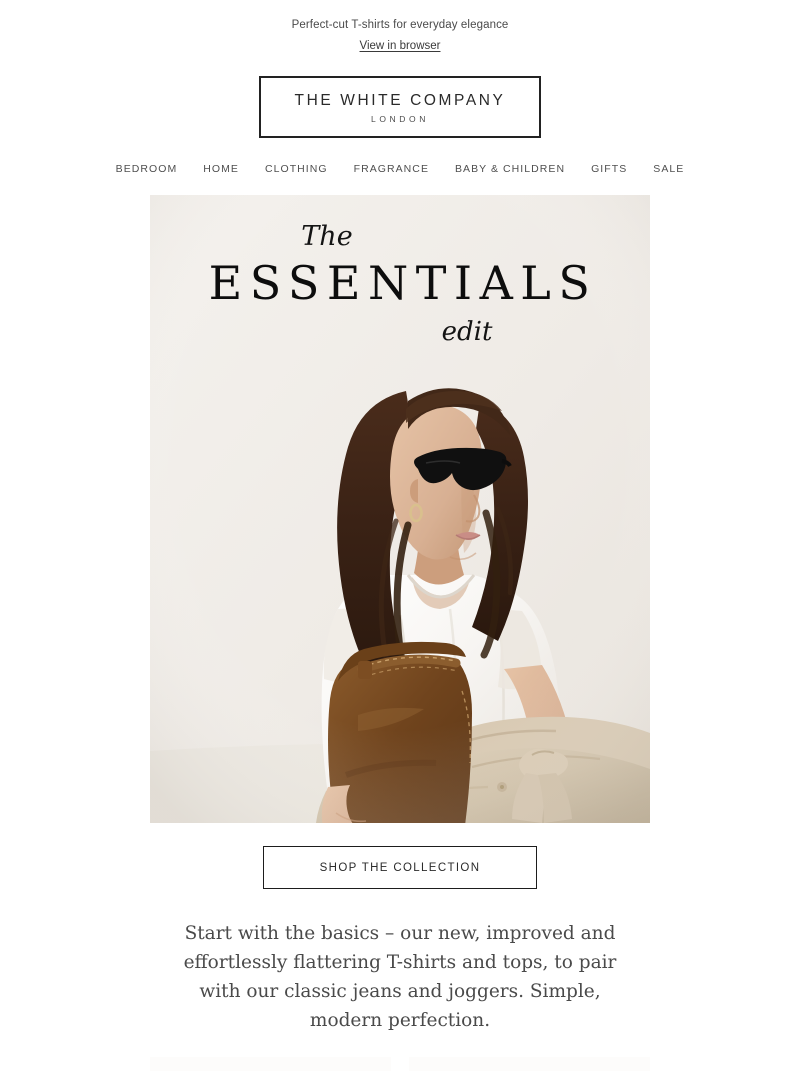  What do you see at coordinates (400, 46) in the screenshot?
I see `view-in-browser-link: View in browser` at bounding box center [400, 46].